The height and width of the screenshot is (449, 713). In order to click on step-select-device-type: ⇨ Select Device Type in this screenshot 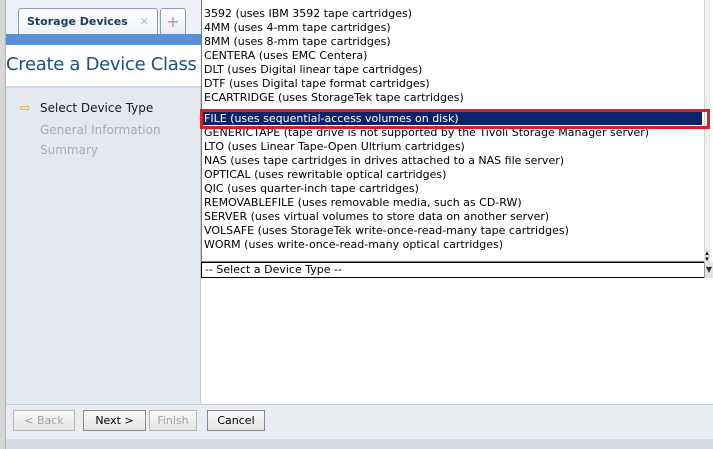, I will do `click(86, 108)`.